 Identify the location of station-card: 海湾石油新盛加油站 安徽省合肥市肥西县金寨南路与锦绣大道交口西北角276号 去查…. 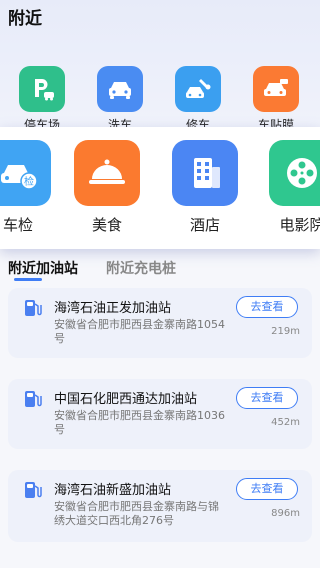
(160, 506).